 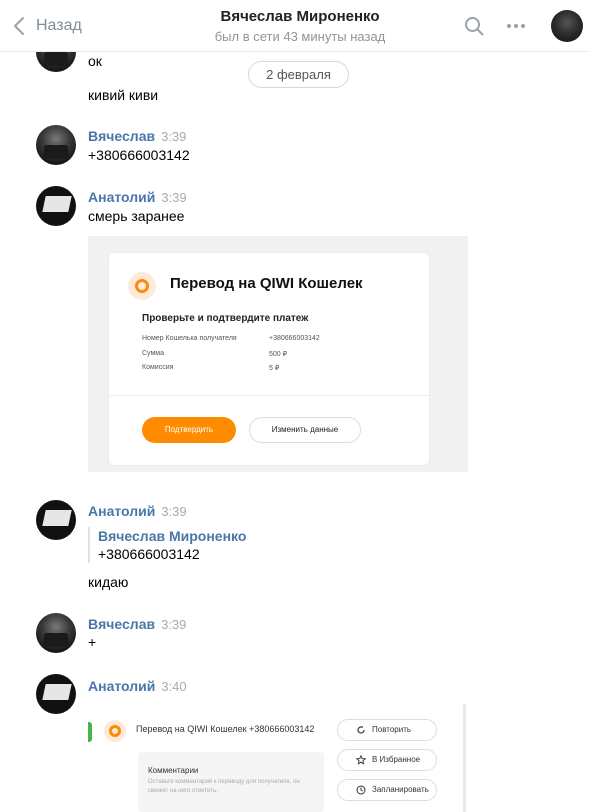 I want to click on detail-label: Номер Кошелька получателя, so click(x=189, y=338).